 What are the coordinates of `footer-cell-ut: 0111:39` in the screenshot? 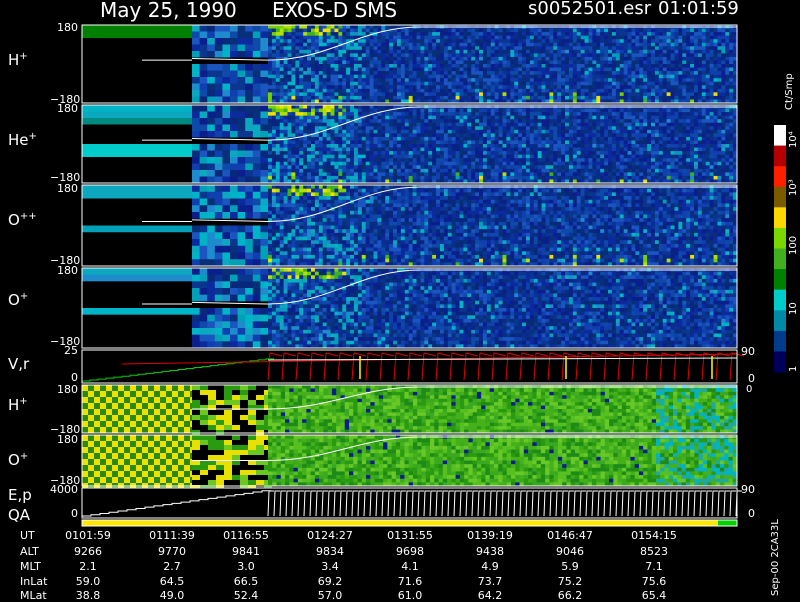 It's located at (172, 535).